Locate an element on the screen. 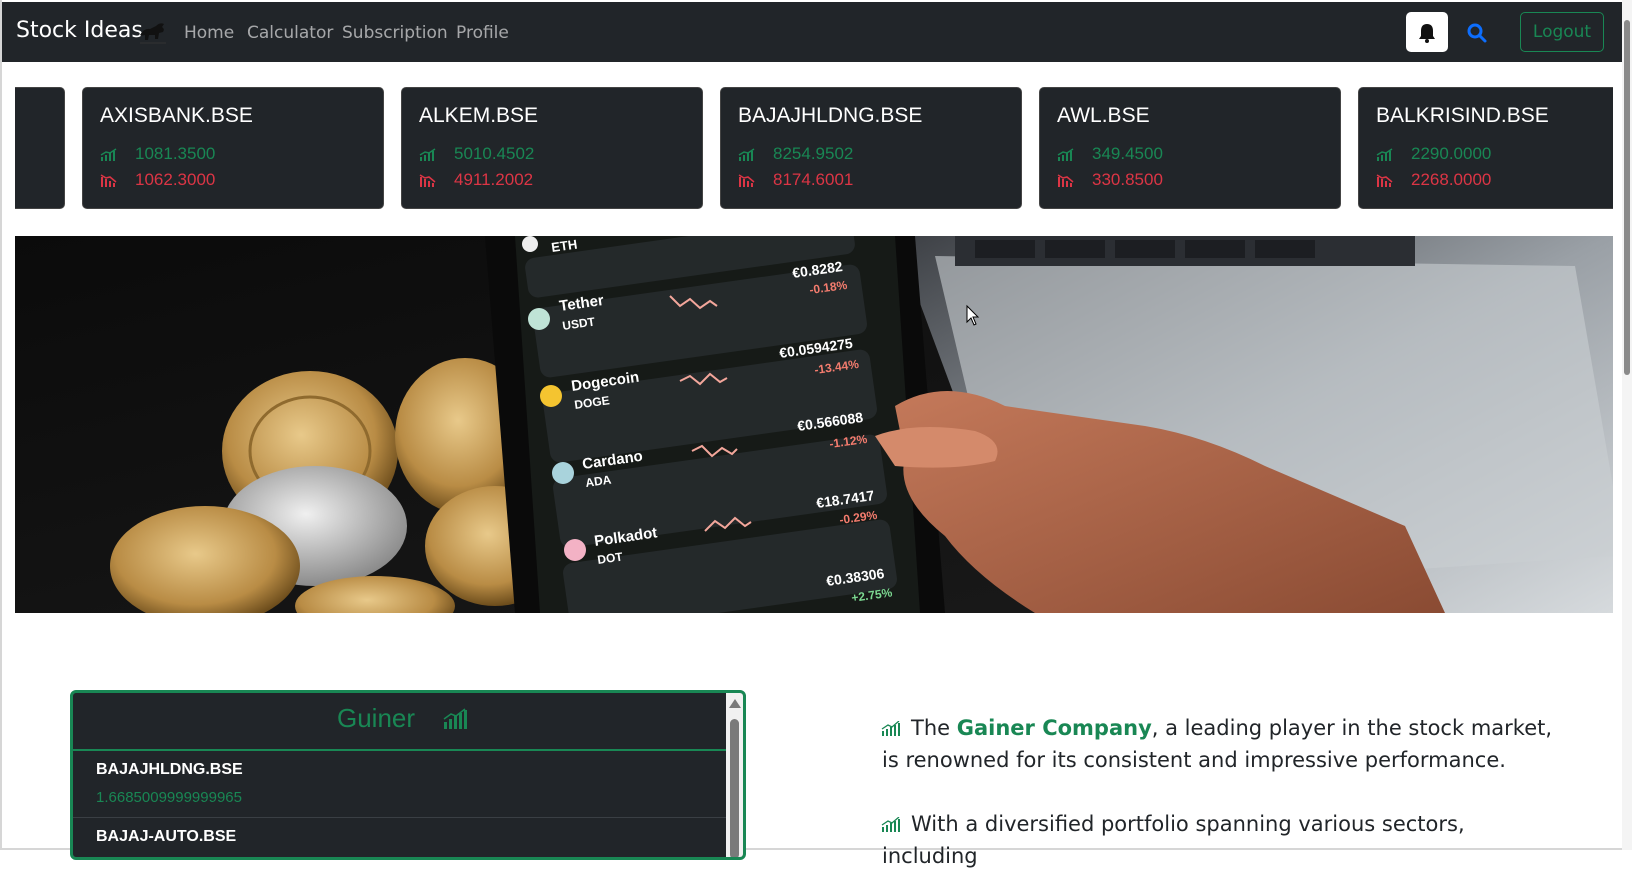  gainer-panel-title: Guiner is located at coordinates (376, 718).